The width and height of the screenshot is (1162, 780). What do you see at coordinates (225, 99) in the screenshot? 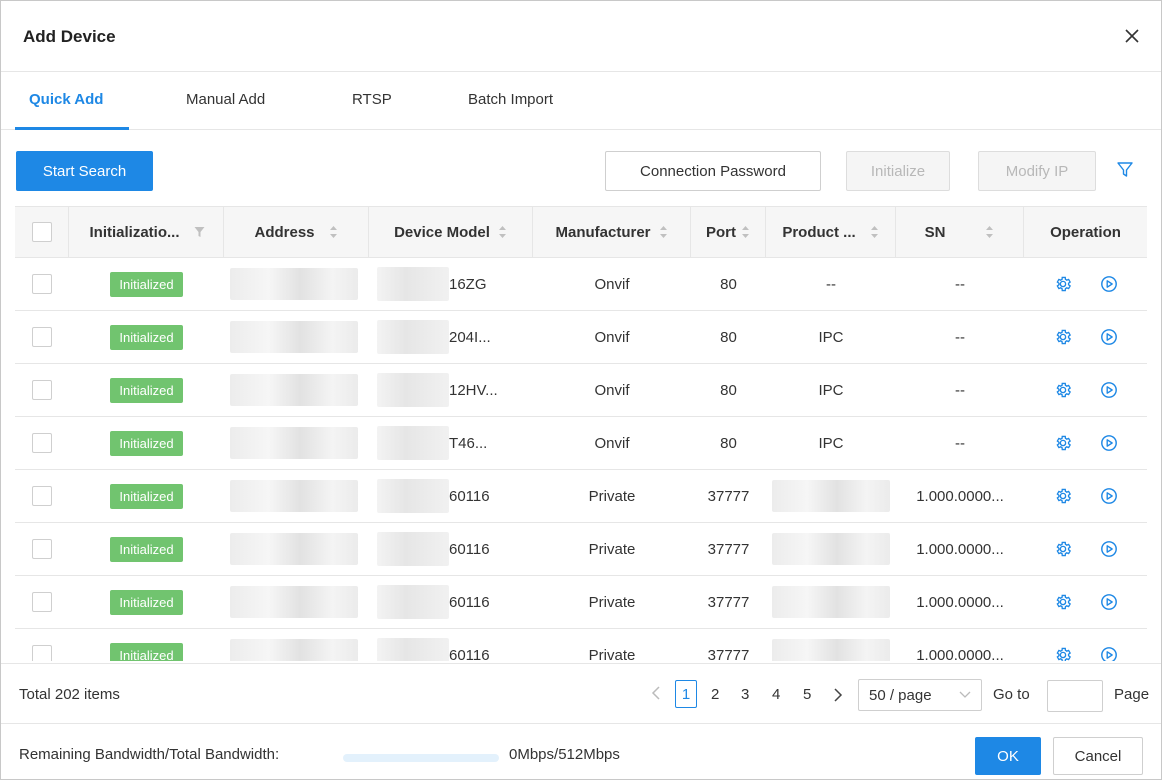
I see `tab-manual-add: Manual Add` at bounding box center [225, 99].